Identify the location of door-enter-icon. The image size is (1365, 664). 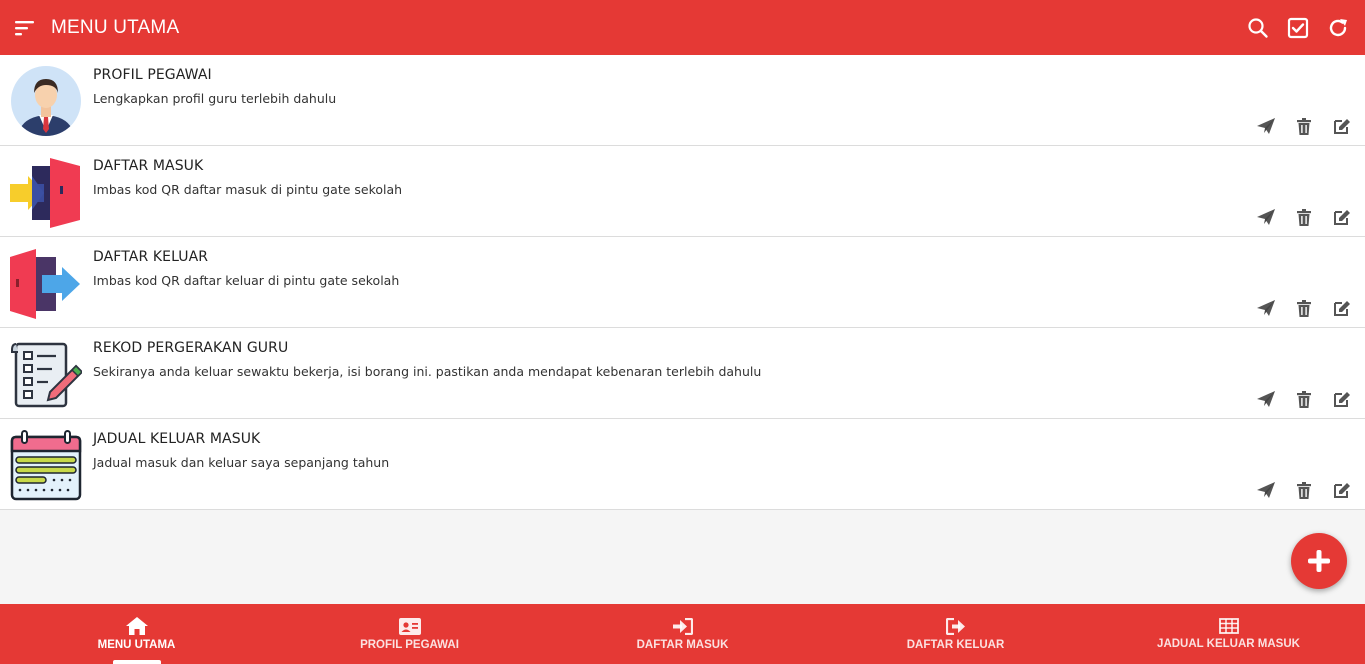
(46, 192).